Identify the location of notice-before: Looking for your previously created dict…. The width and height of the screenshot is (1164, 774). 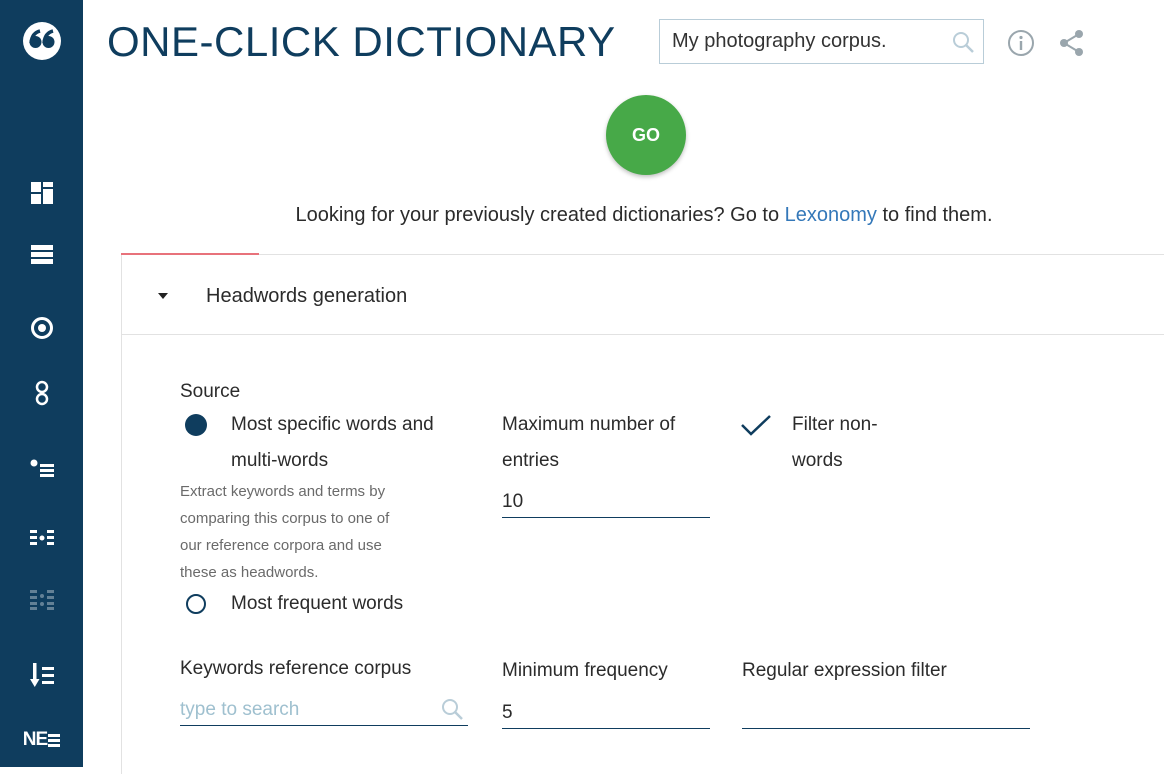
(540, 215).